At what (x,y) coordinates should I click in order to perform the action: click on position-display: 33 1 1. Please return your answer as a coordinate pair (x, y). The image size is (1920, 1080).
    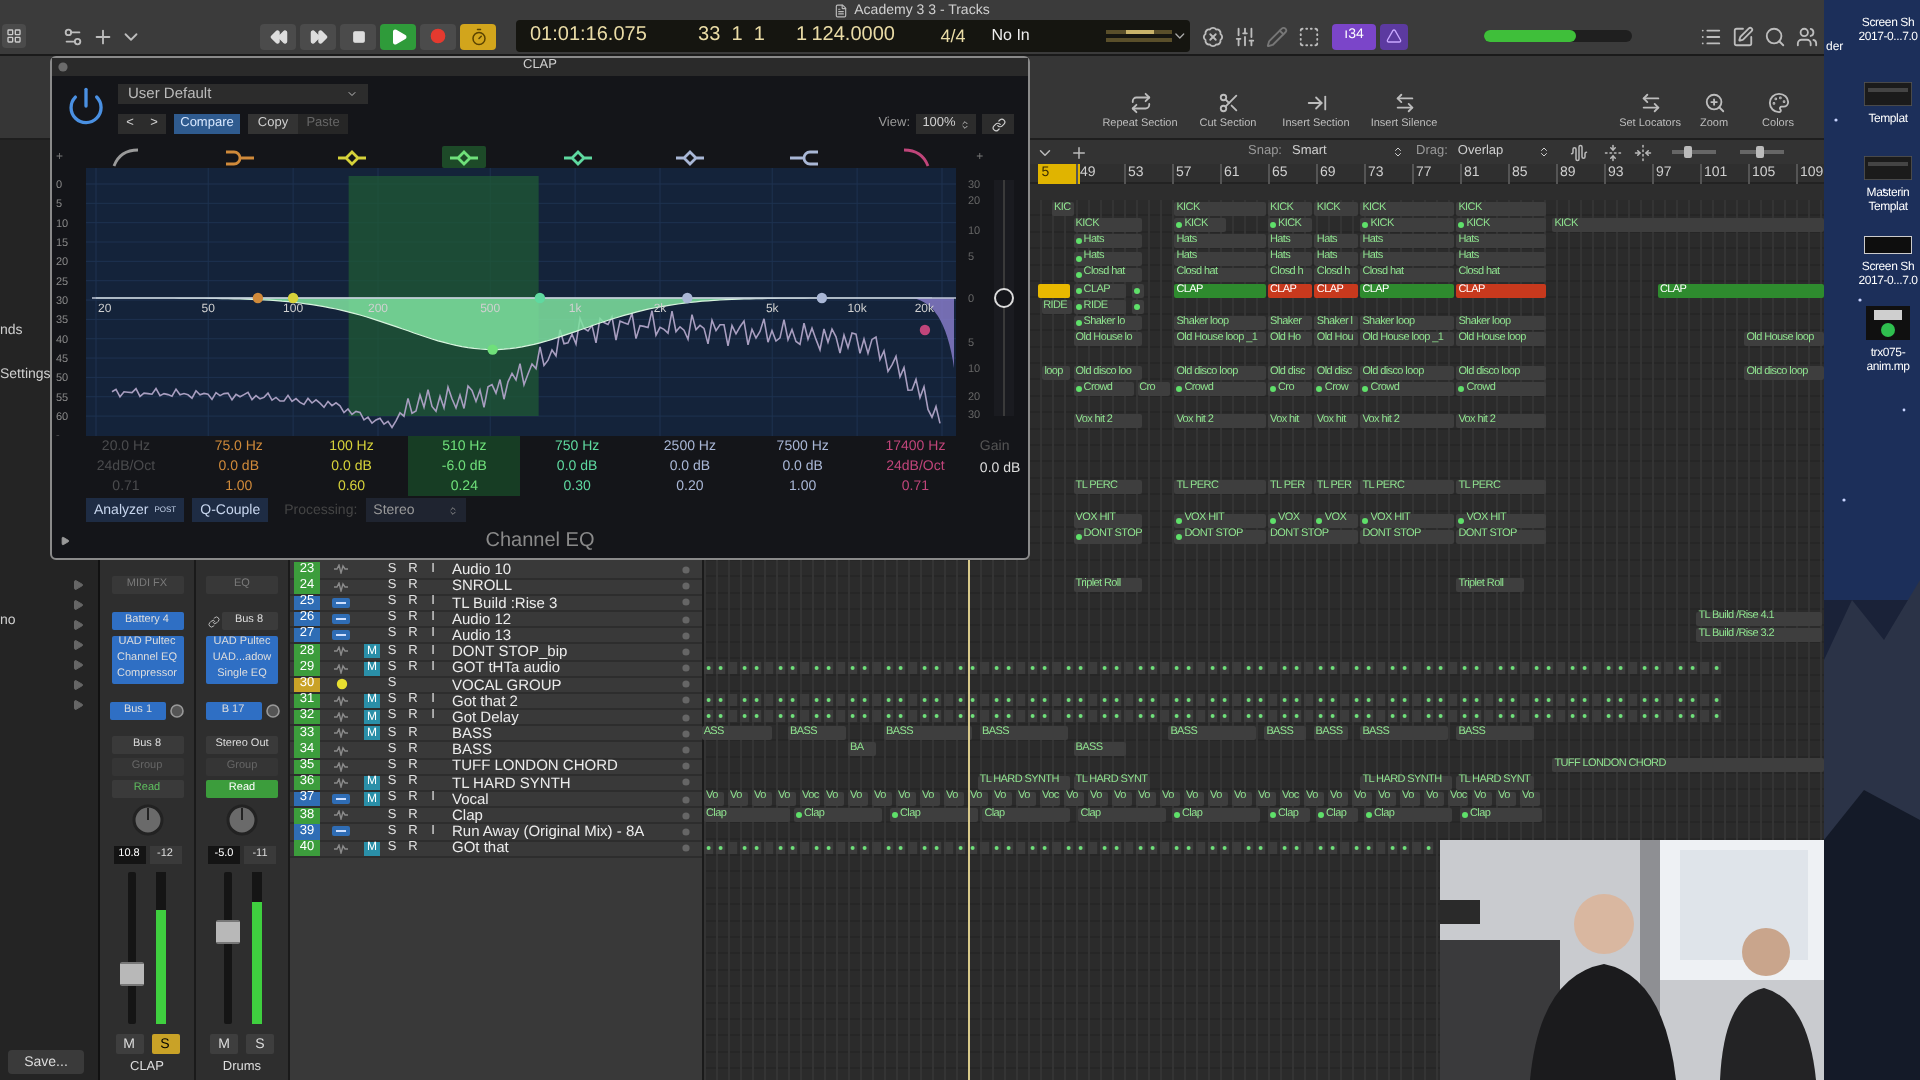
    Looking at the image, I should click on (732, 36).